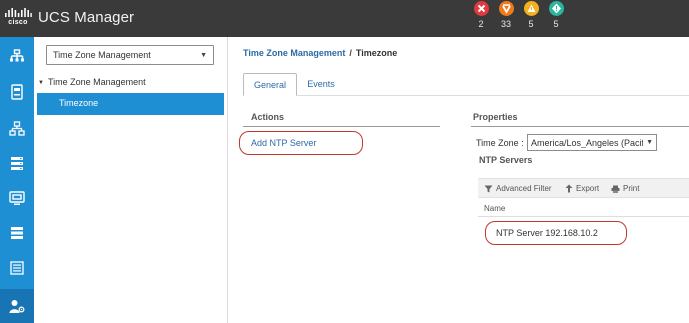 This screenshot has width=689, height=323. Describe the element at coordinates (500, 143) in the screenshot. I see `time-zone-label: Time Zone :` at that location.